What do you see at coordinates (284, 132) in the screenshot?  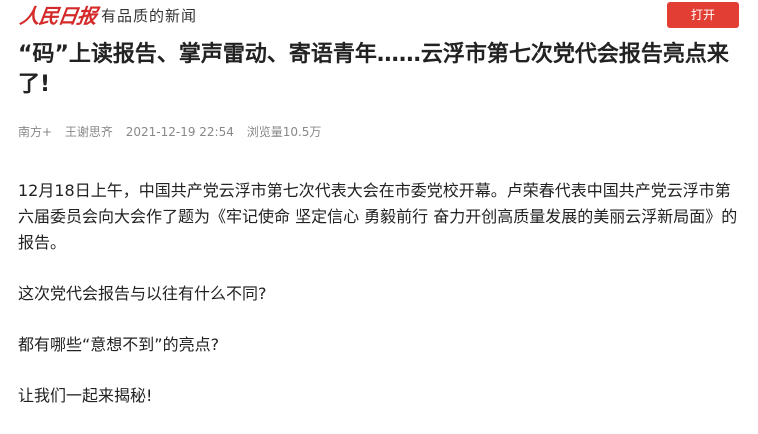 I see `article-views: 浏览量10.5万` at bounding box center [284, 132].